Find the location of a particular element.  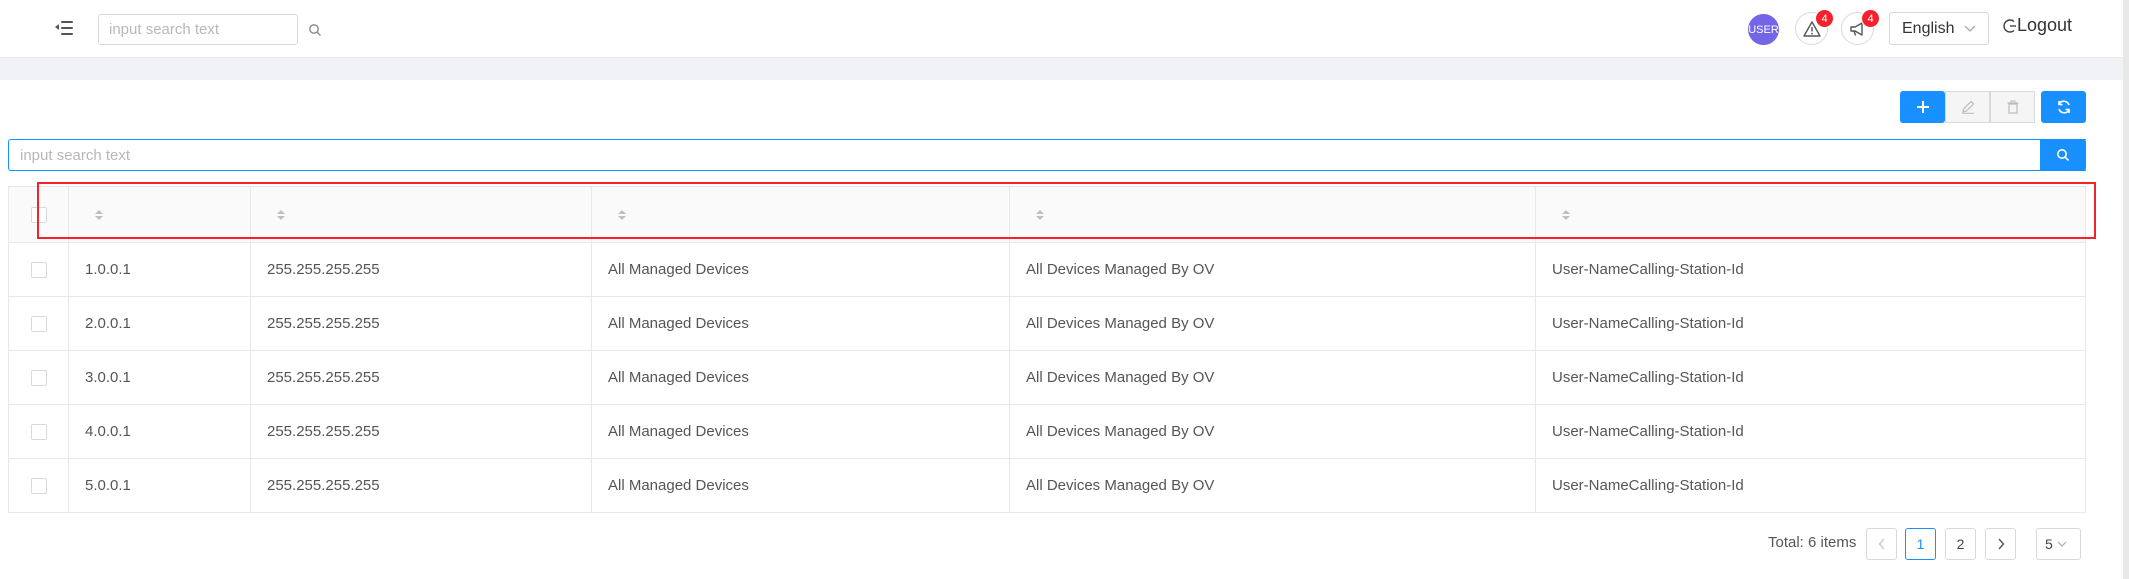

logout-button: Logout is located at coordinates (2037, 25).